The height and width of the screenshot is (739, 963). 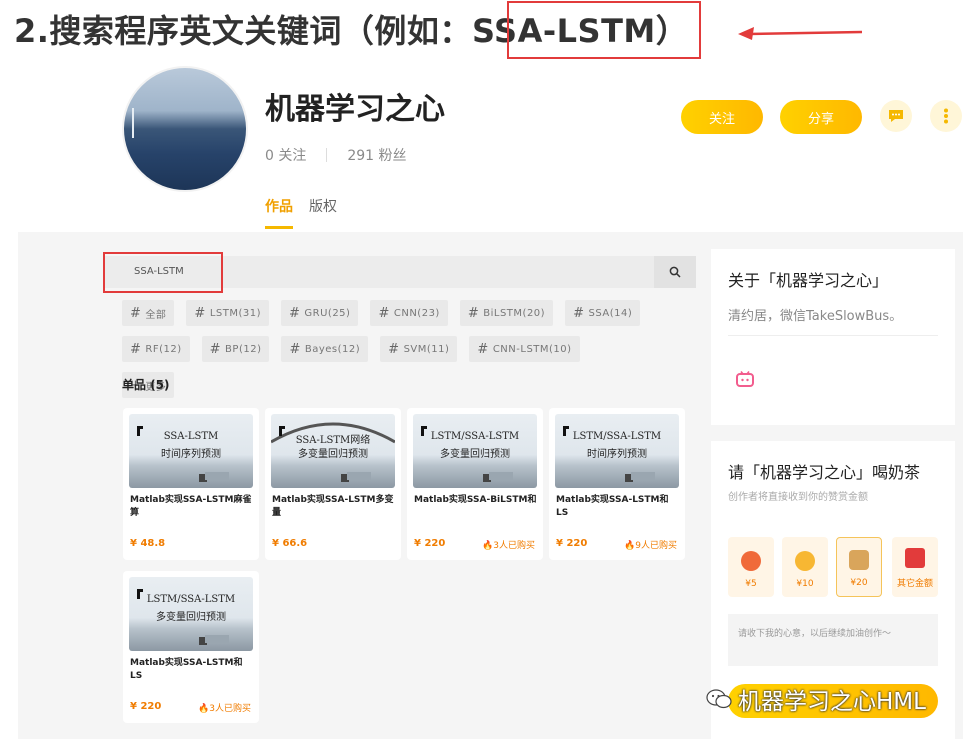 I want to click on avatar-boat-mast, so click(x=133, y=123).